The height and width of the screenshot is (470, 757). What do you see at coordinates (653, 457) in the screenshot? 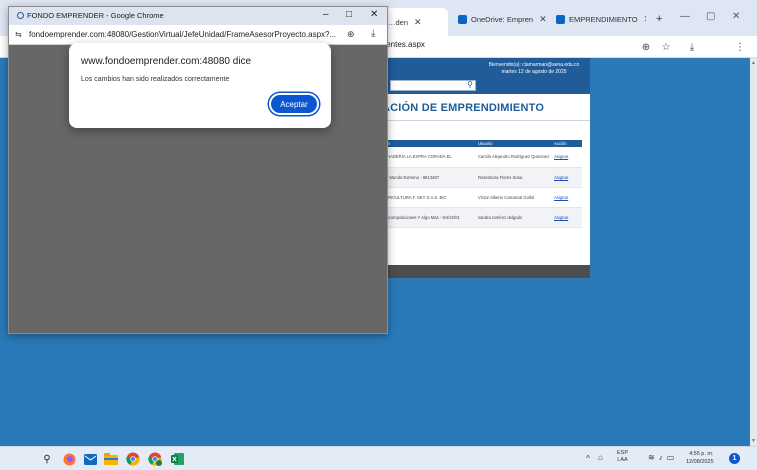
I see `wifi-icon: ≋` at bounding box center [653, 457].